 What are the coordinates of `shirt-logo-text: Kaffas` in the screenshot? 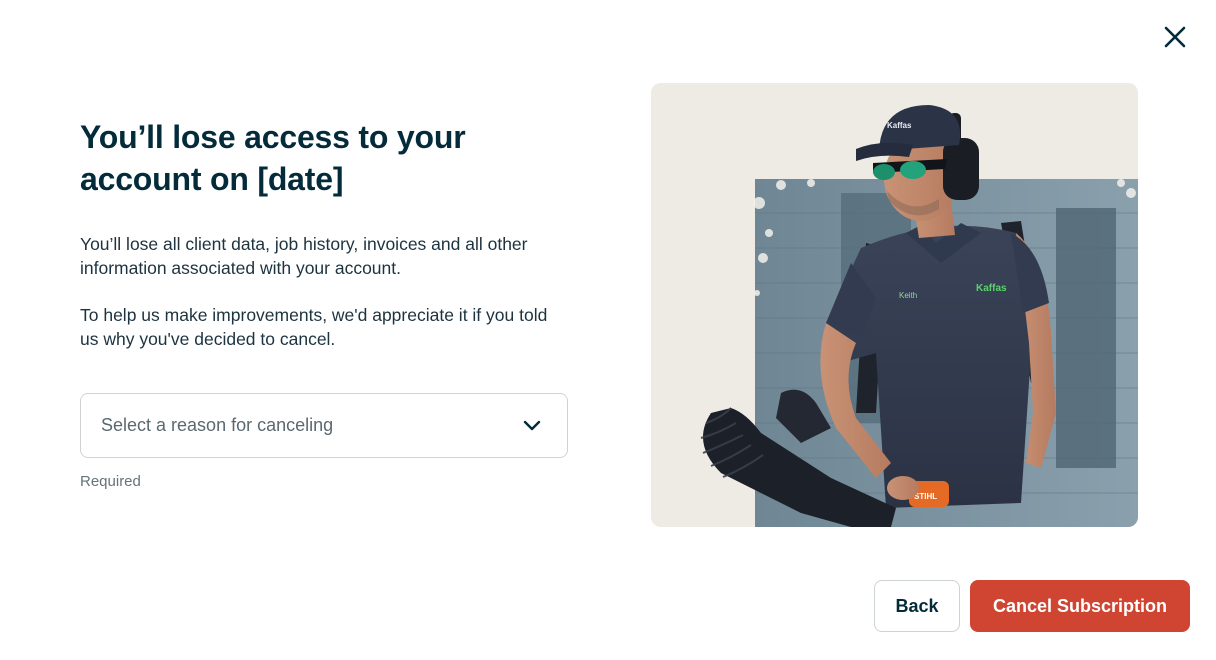 It's located at (991, 288).